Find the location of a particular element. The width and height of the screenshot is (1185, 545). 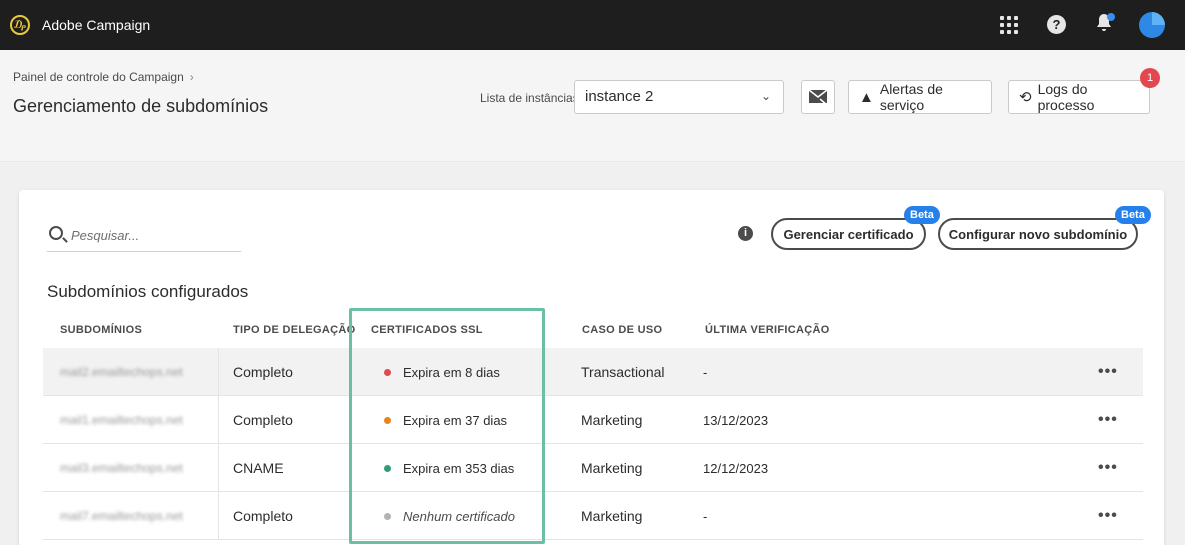

column-header-last-check: ÚLTIMA VERIFICAÇÃO is located at coordinates (767, 330).